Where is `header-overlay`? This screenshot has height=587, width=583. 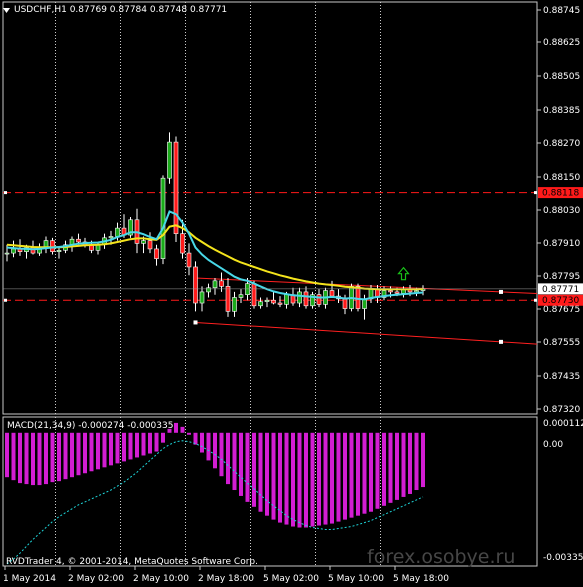
header-overlay is located at coordinates (6, 10).